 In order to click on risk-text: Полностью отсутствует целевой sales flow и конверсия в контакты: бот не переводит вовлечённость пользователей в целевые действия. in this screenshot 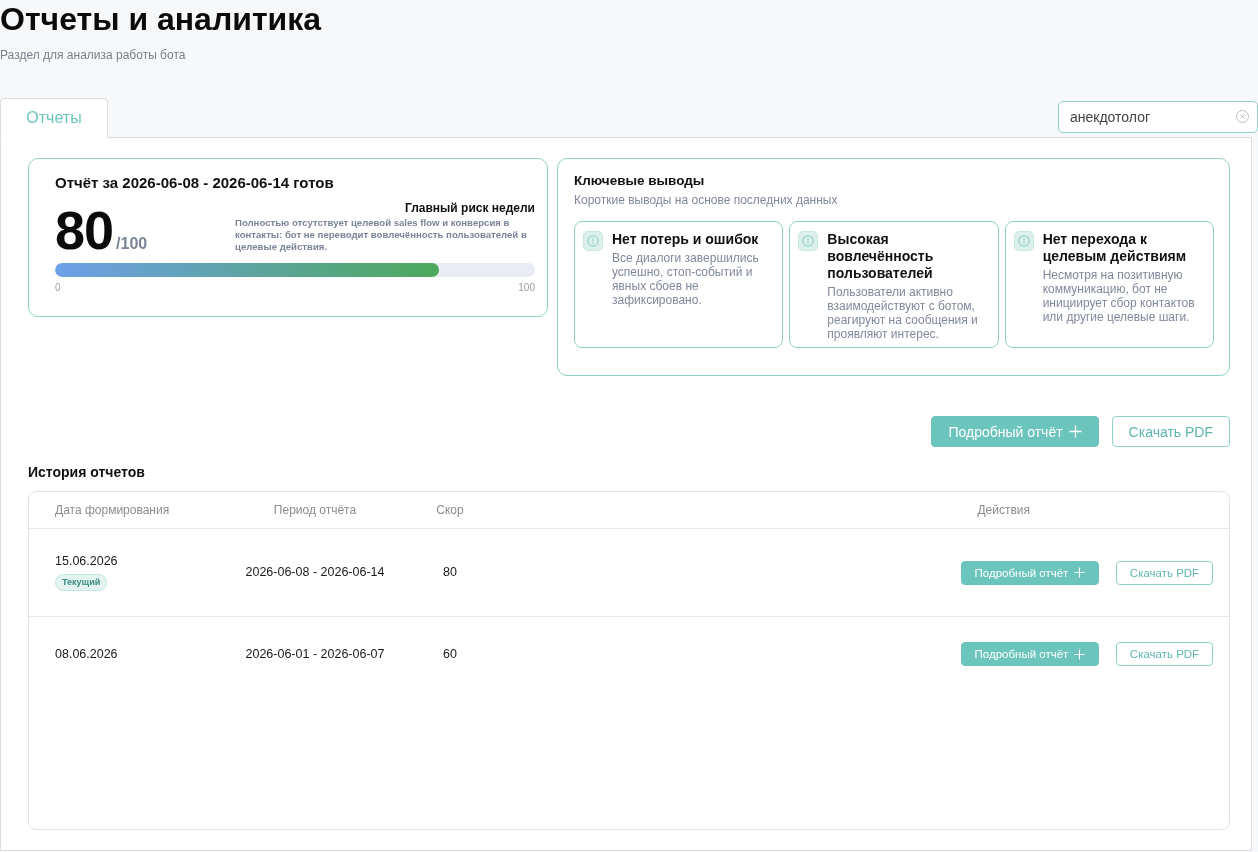, I will do `click(381, 235)`.